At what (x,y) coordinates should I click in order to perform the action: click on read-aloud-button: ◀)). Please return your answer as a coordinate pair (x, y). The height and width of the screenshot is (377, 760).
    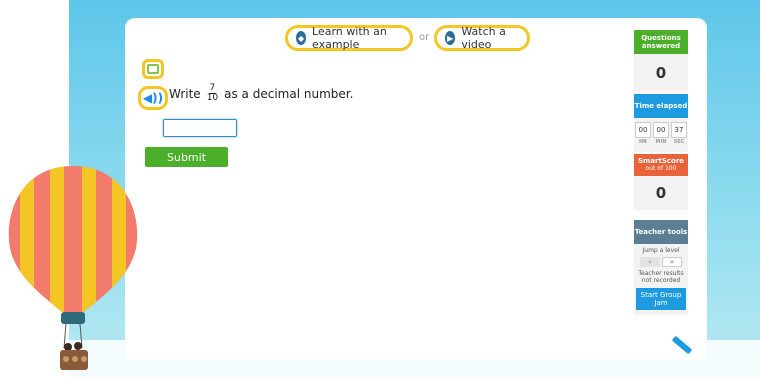
    Looking at the image, I should click on (153, 98).